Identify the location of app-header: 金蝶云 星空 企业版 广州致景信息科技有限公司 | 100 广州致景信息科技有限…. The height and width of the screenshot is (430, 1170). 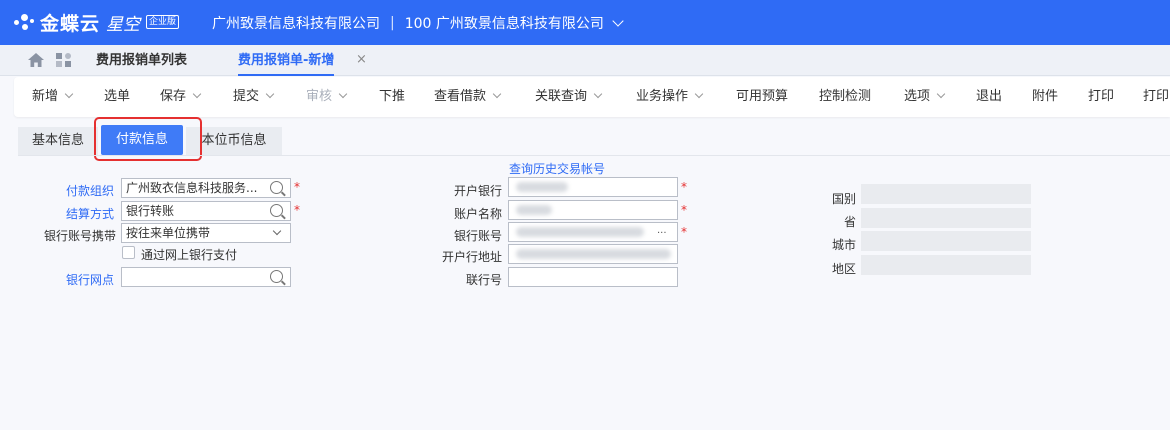
(585, 22).